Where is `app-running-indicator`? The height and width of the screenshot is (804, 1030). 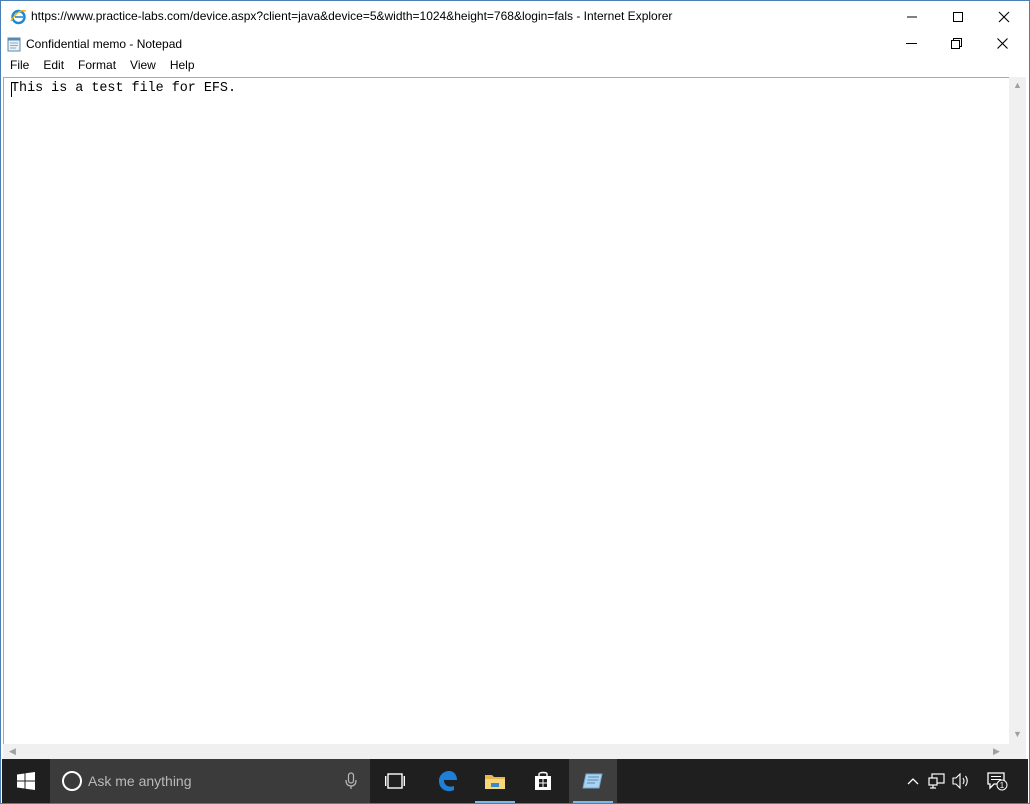 app-running-indicator is located at coordinates (495, 802).